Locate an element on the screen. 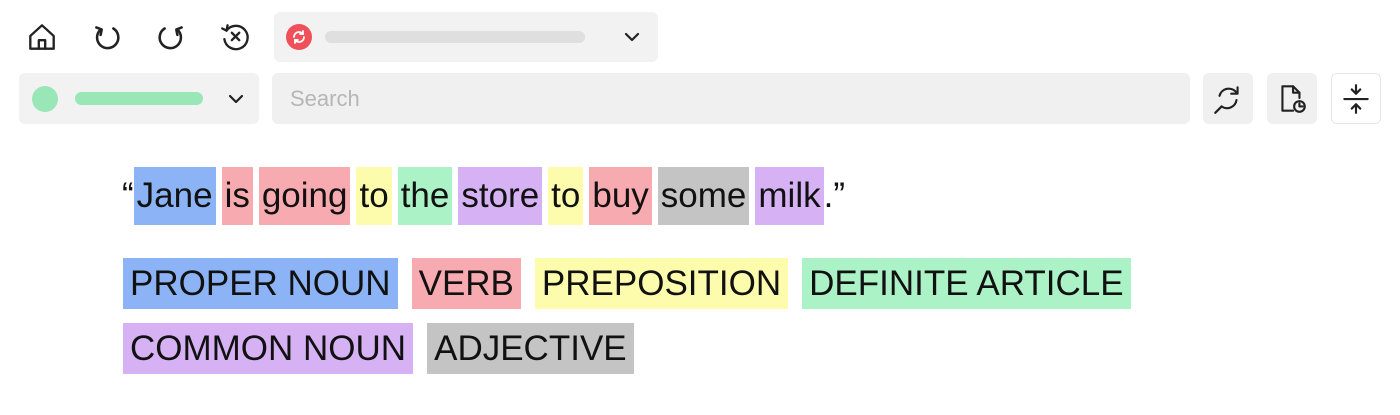 Image resolution: width=1400 pixels, height=415 pixels. redo-button is located at coordinates (171, 37).